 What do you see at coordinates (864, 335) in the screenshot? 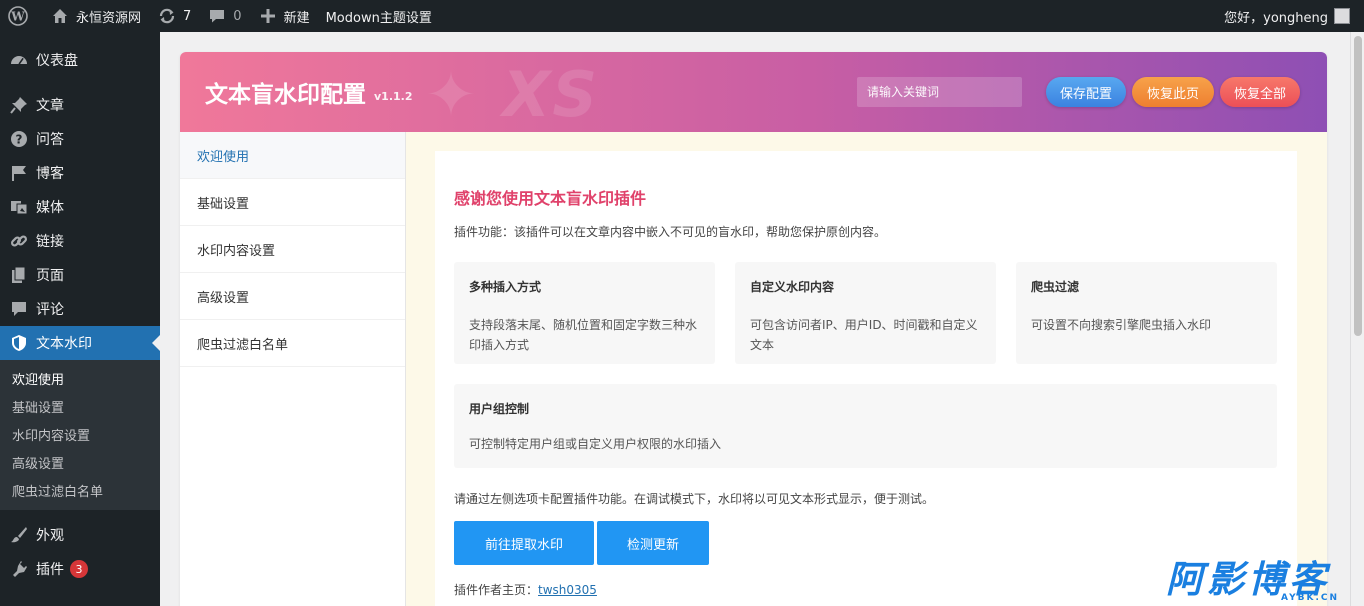
I see `feature-description: 可包含访问者IP、用户ID、时间戳和自定义文本` at bounding box center [864, 335].